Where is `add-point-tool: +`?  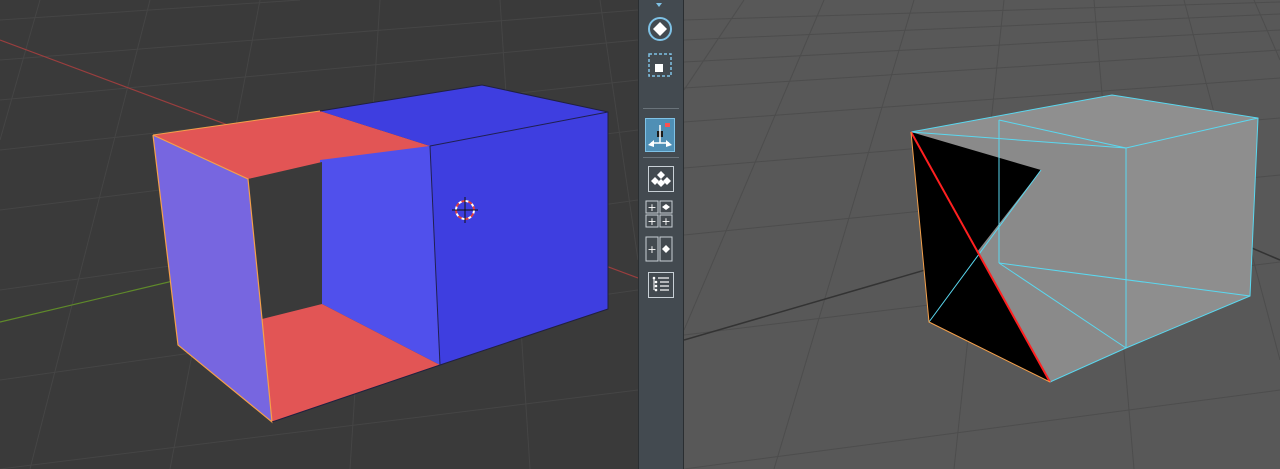
add-point-tool: + is located at coordinates (662, 250).